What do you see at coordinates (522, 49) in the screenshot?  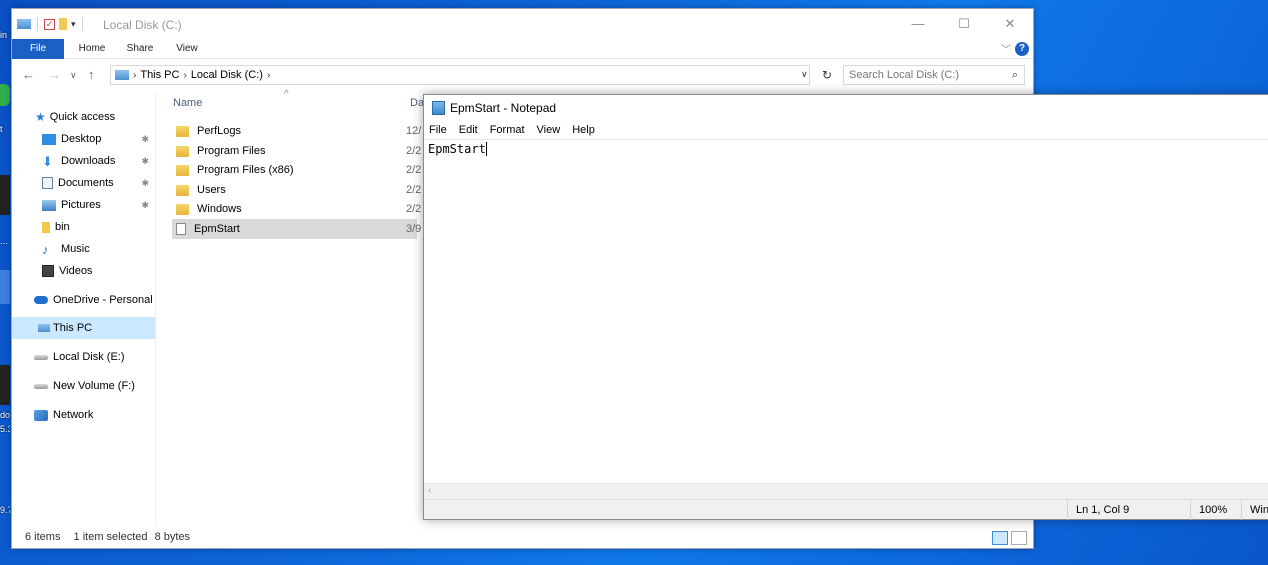 I see `ribbon-tabs: File Home Share View ﹀ ?` at bounding box center [522, 49].